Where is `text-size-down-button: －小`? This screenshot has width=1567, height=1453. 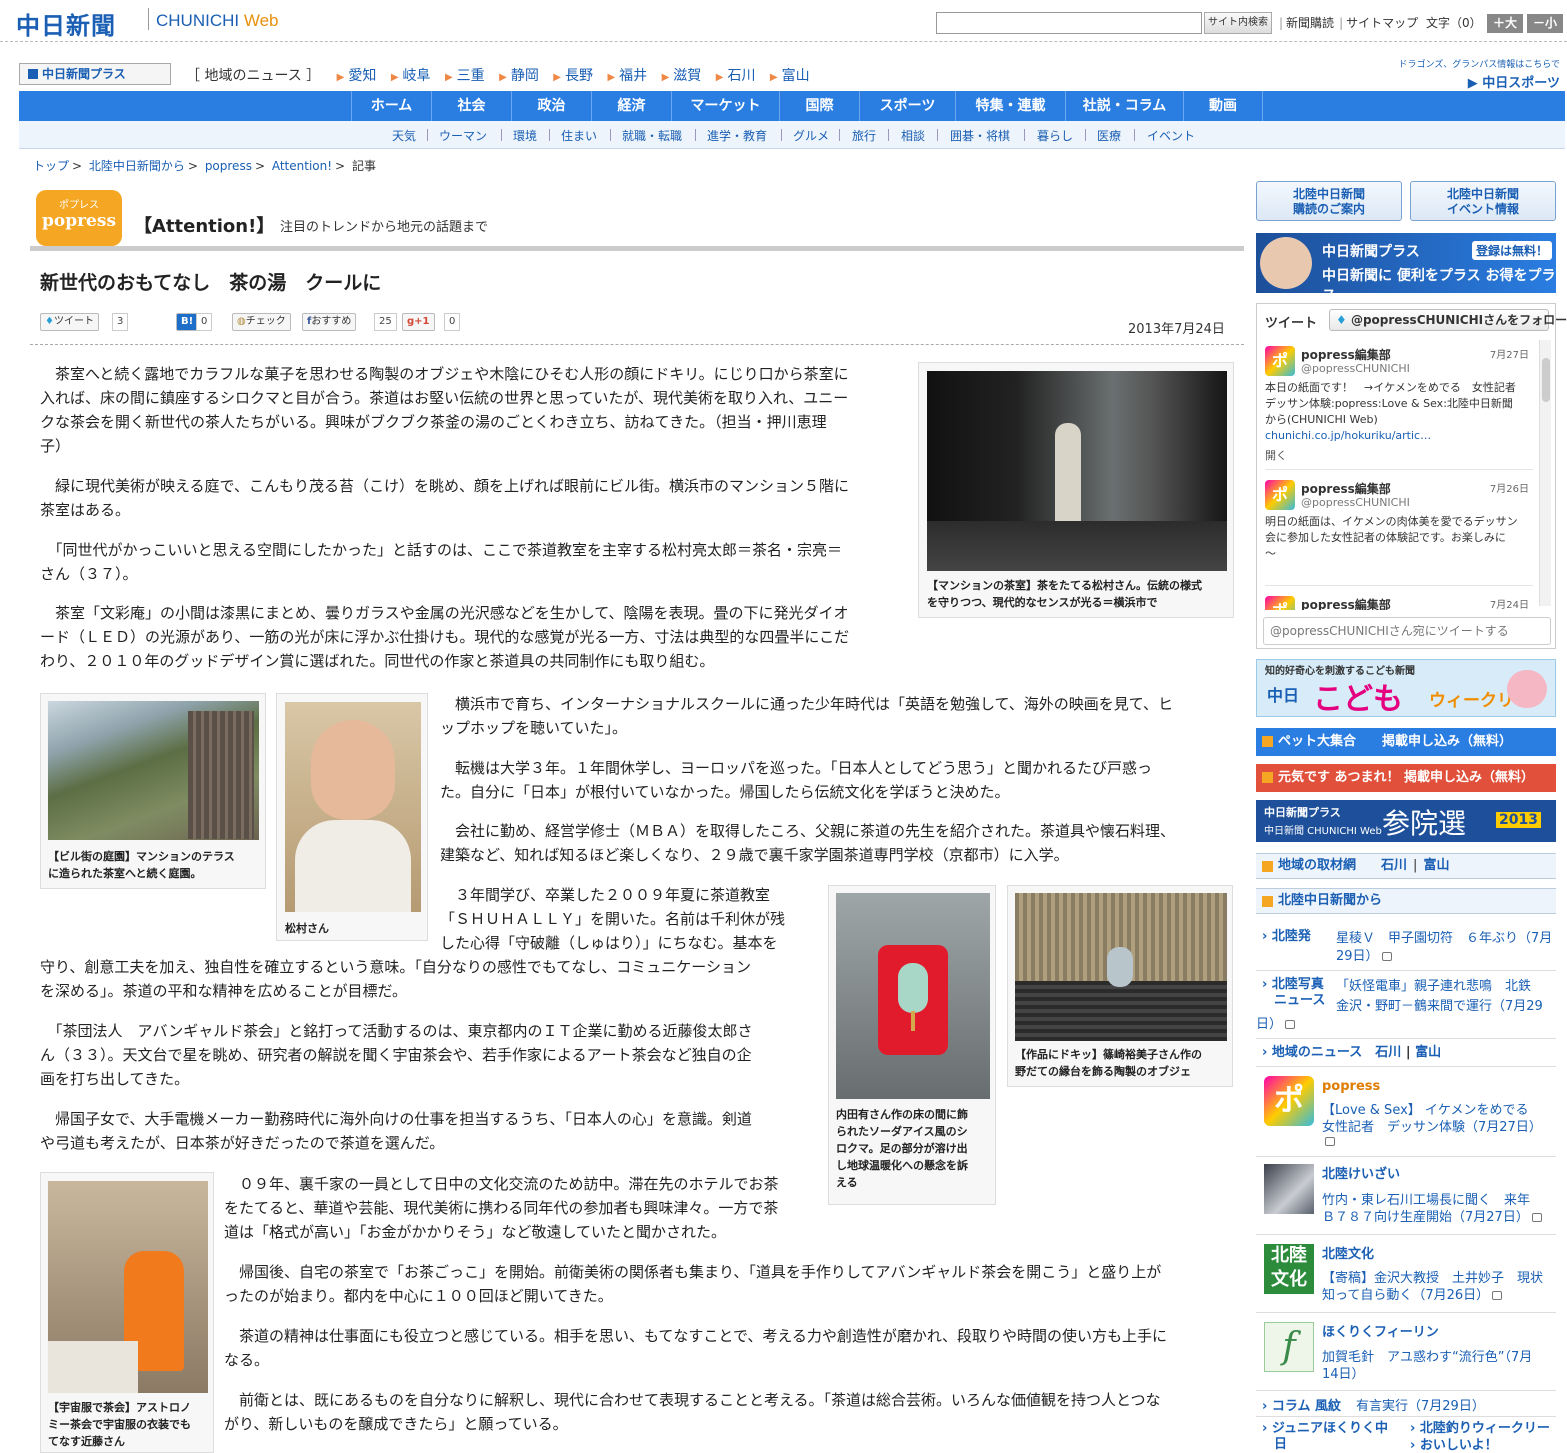 text-size-down-button: －小 is located at coordinates (1545, 23).